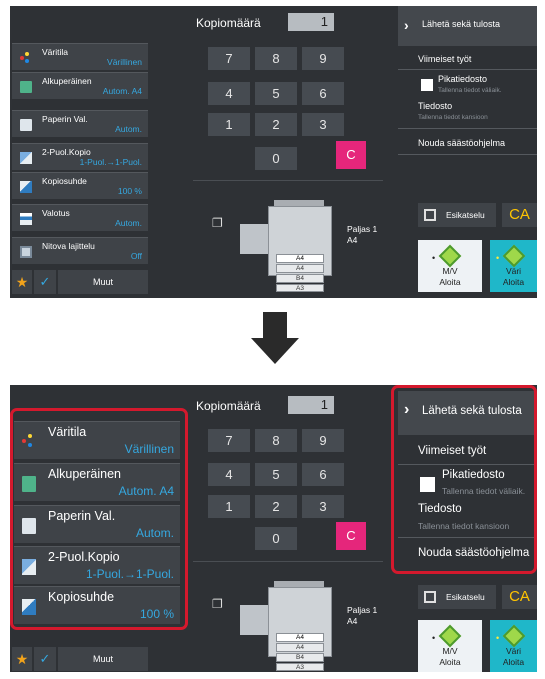  I want to click on setting-label: Paperin Val., so click(65, 119).